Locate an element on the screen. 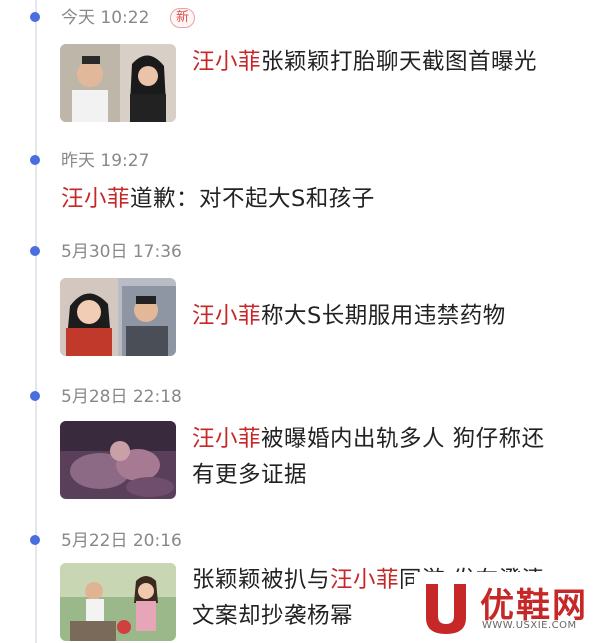  news-headline: 汪小菲张颖颖打胎聊天截图首曝光 is located at coordinates (382, 62).